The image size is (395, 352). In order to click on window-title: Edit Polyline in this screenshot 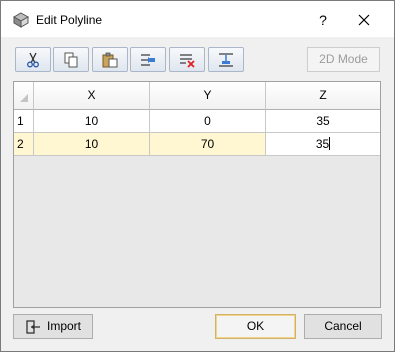, I will do `click(69, 20)`.